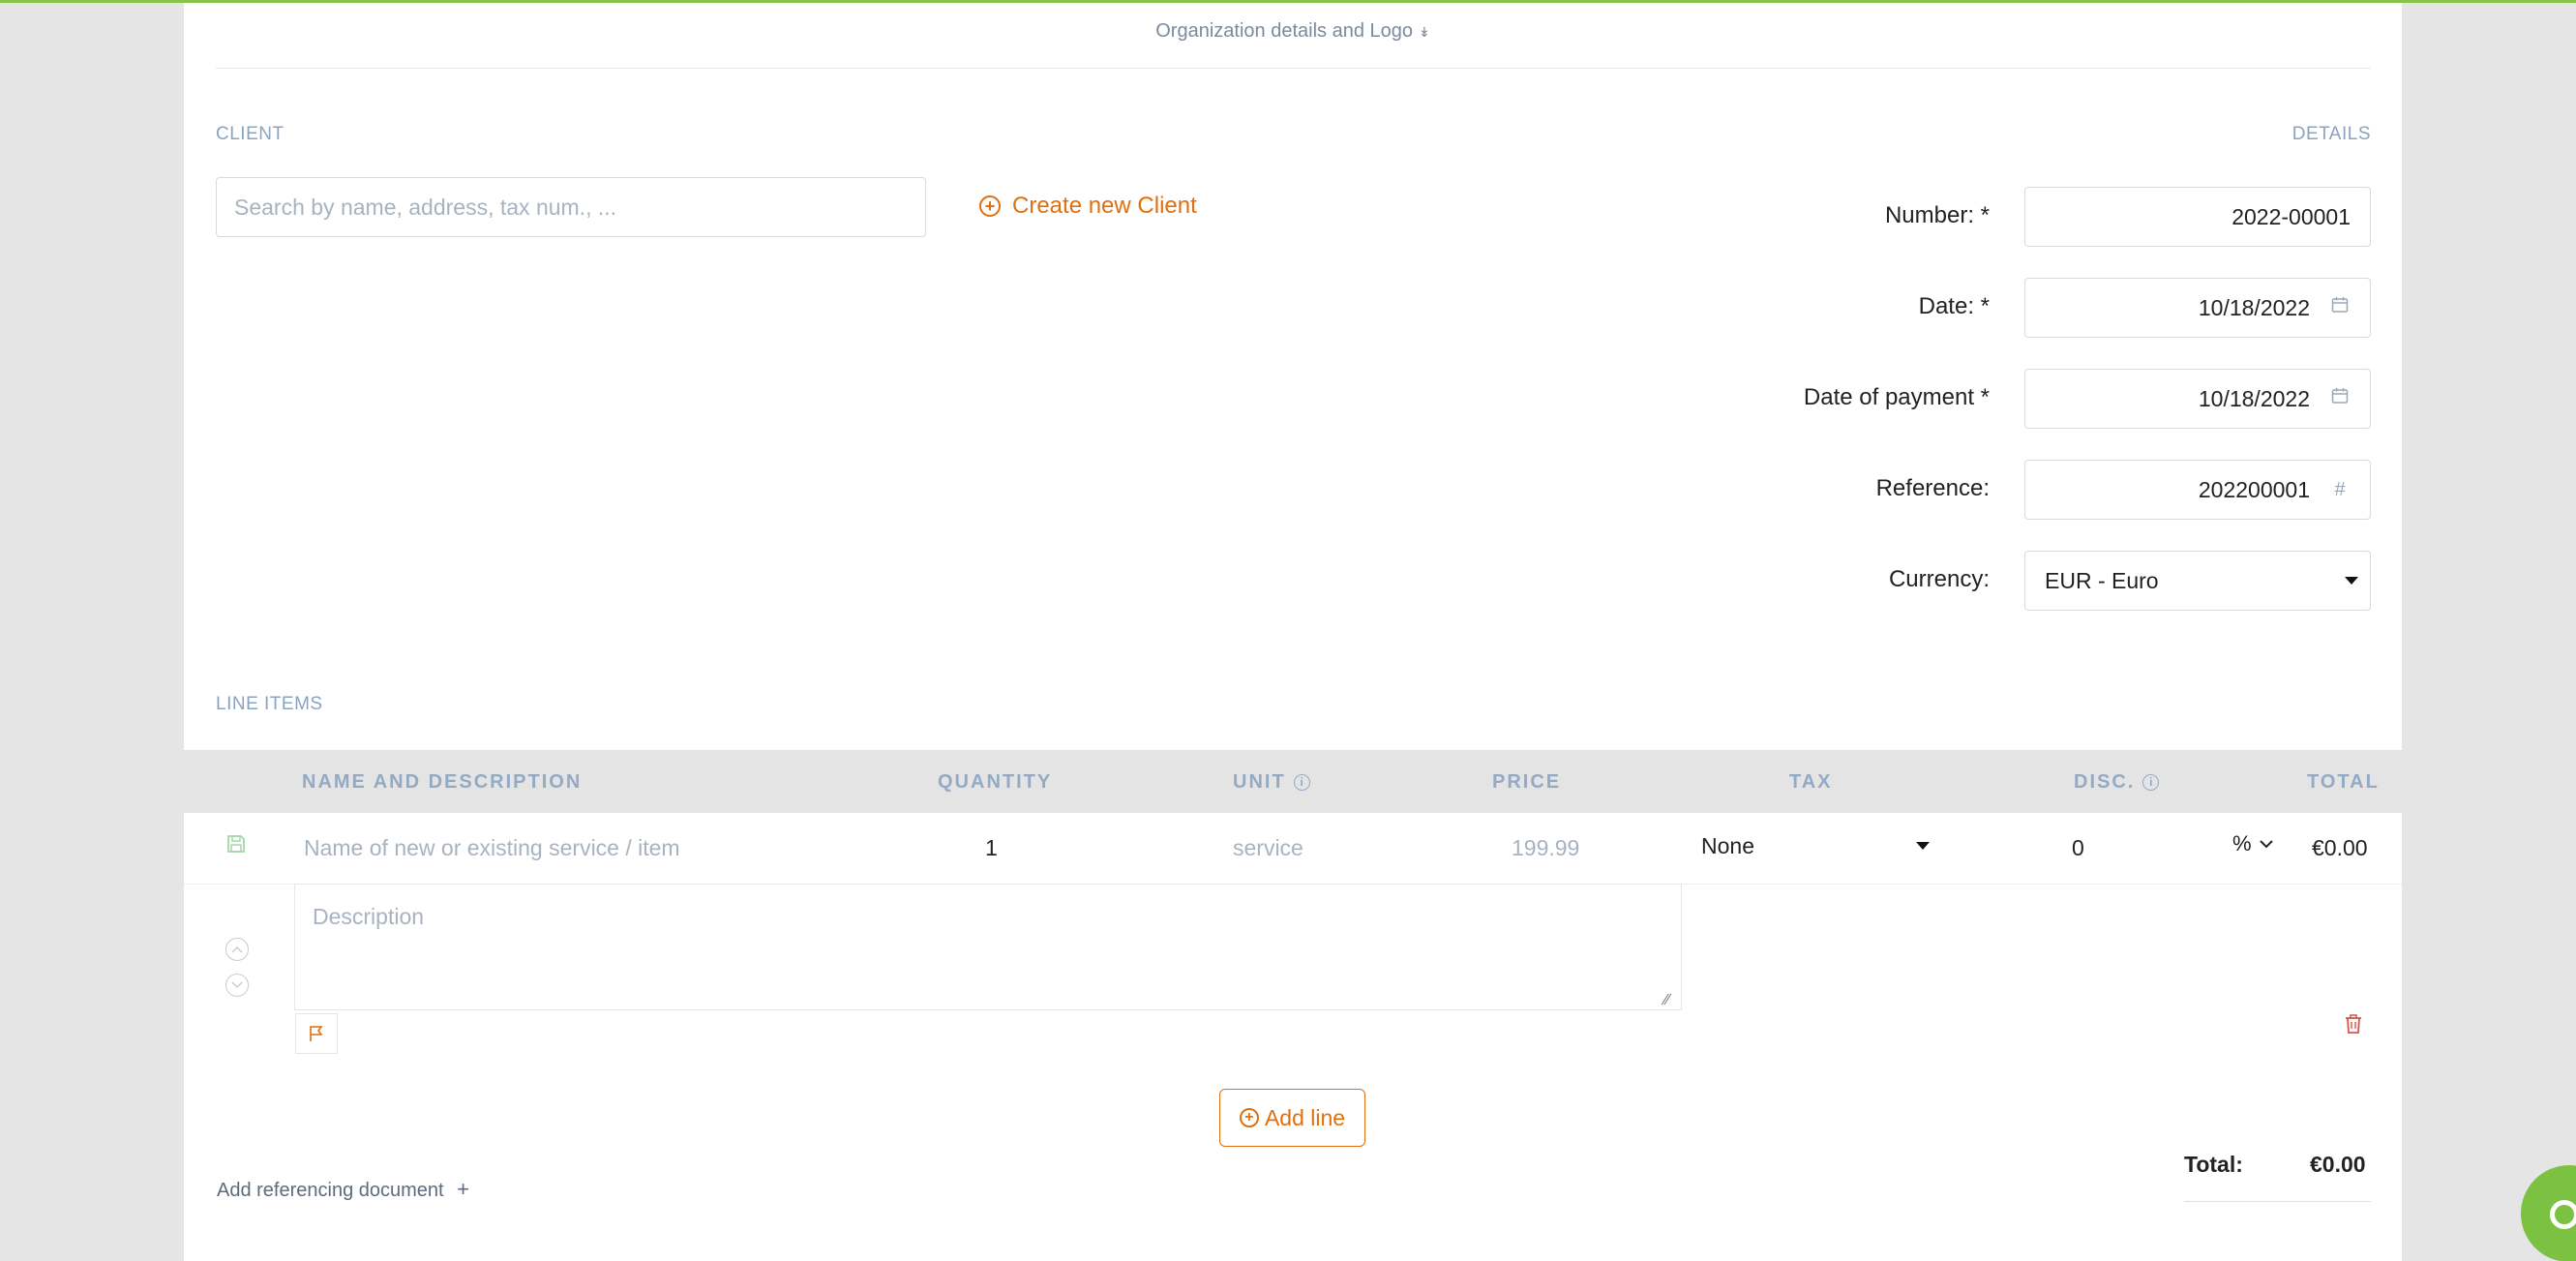 The height and width of the screenshot is (1261, 2576). I want to click on payment-date-value: 10/18/2022, so click(2254, 398).